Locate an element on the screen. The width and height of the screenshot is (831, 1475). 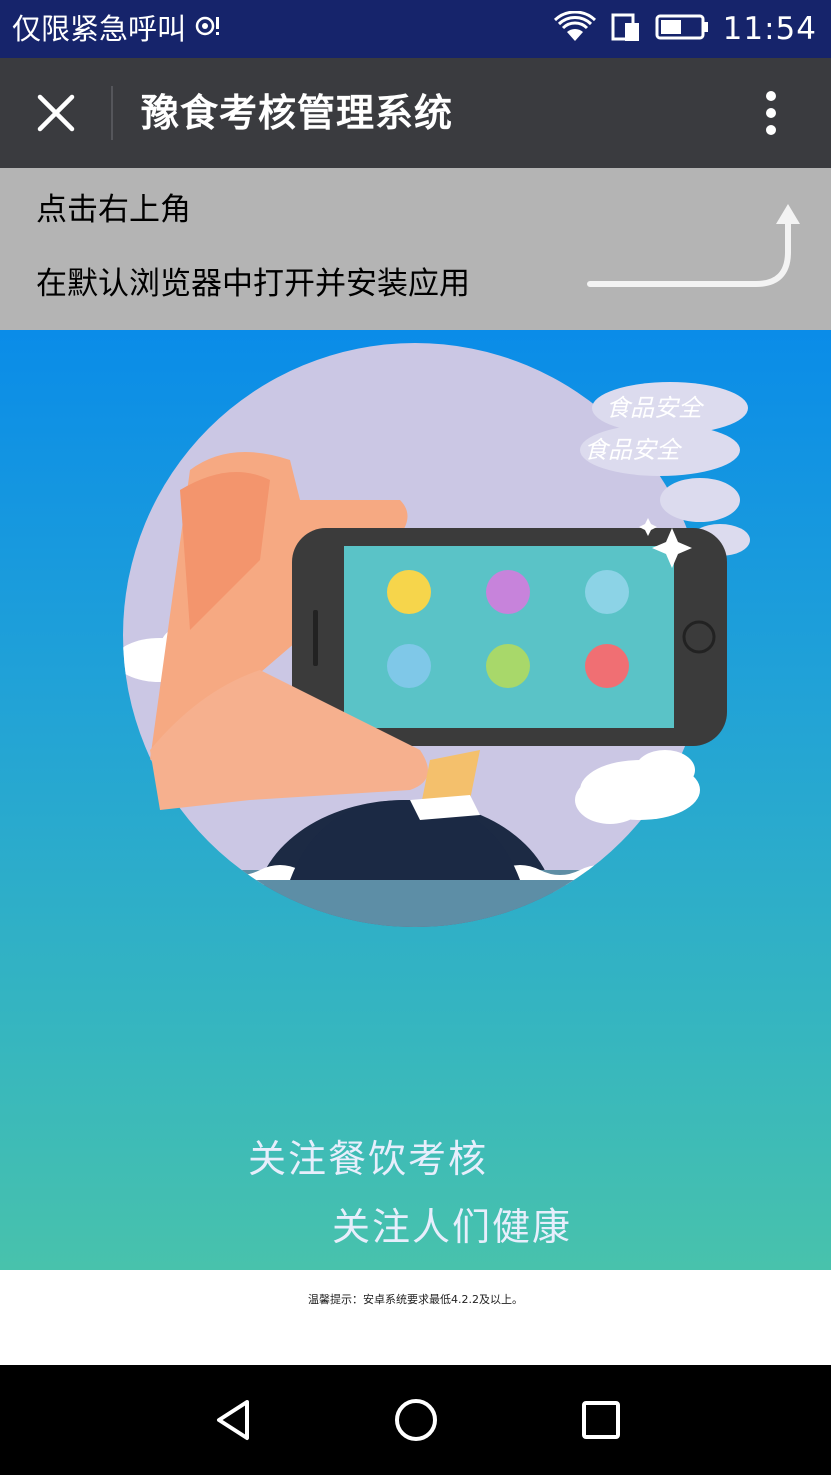
status-bar: 仅限紧急呼叫 11:54 is located at coordinates (415, 29).